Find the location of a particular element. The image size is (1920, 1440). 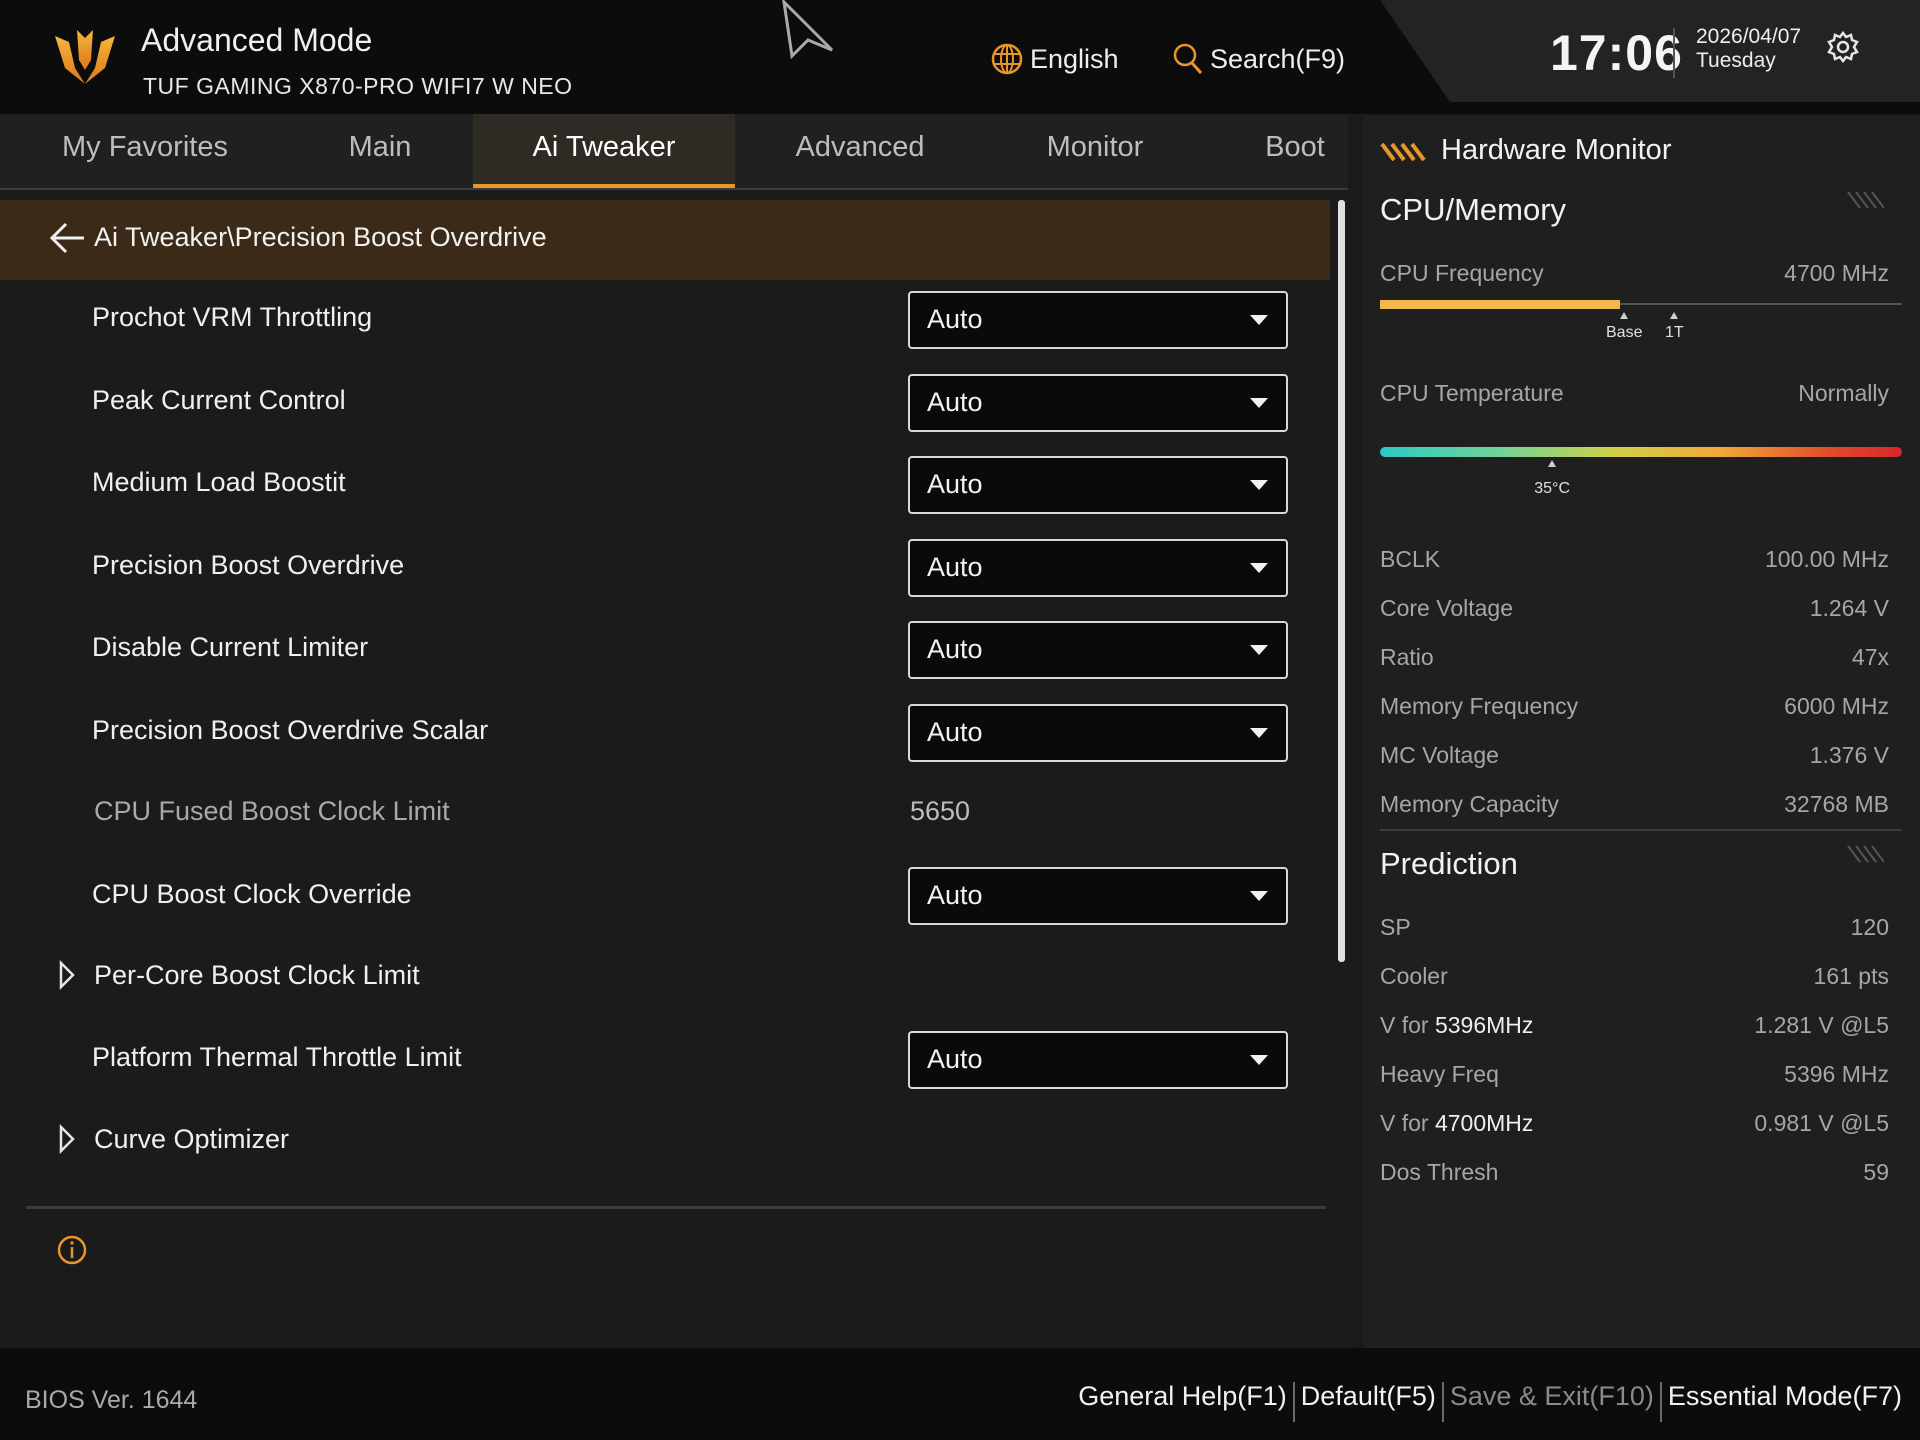

setting-label: Precision Boost Overdrive Scalar is located at coordinates (290, 730).